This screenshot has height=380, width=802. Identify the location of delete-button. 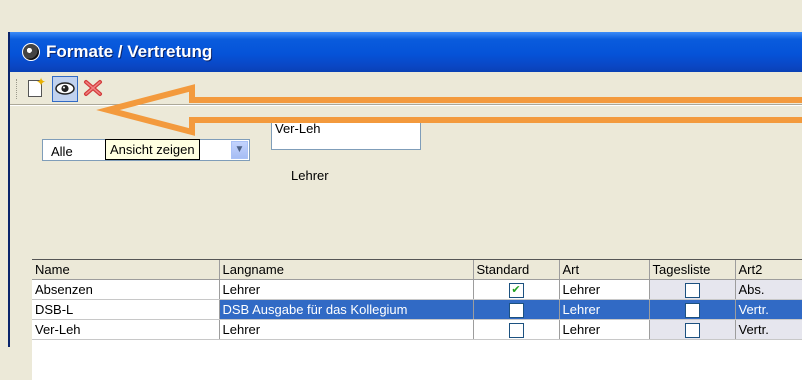
(93, 88).